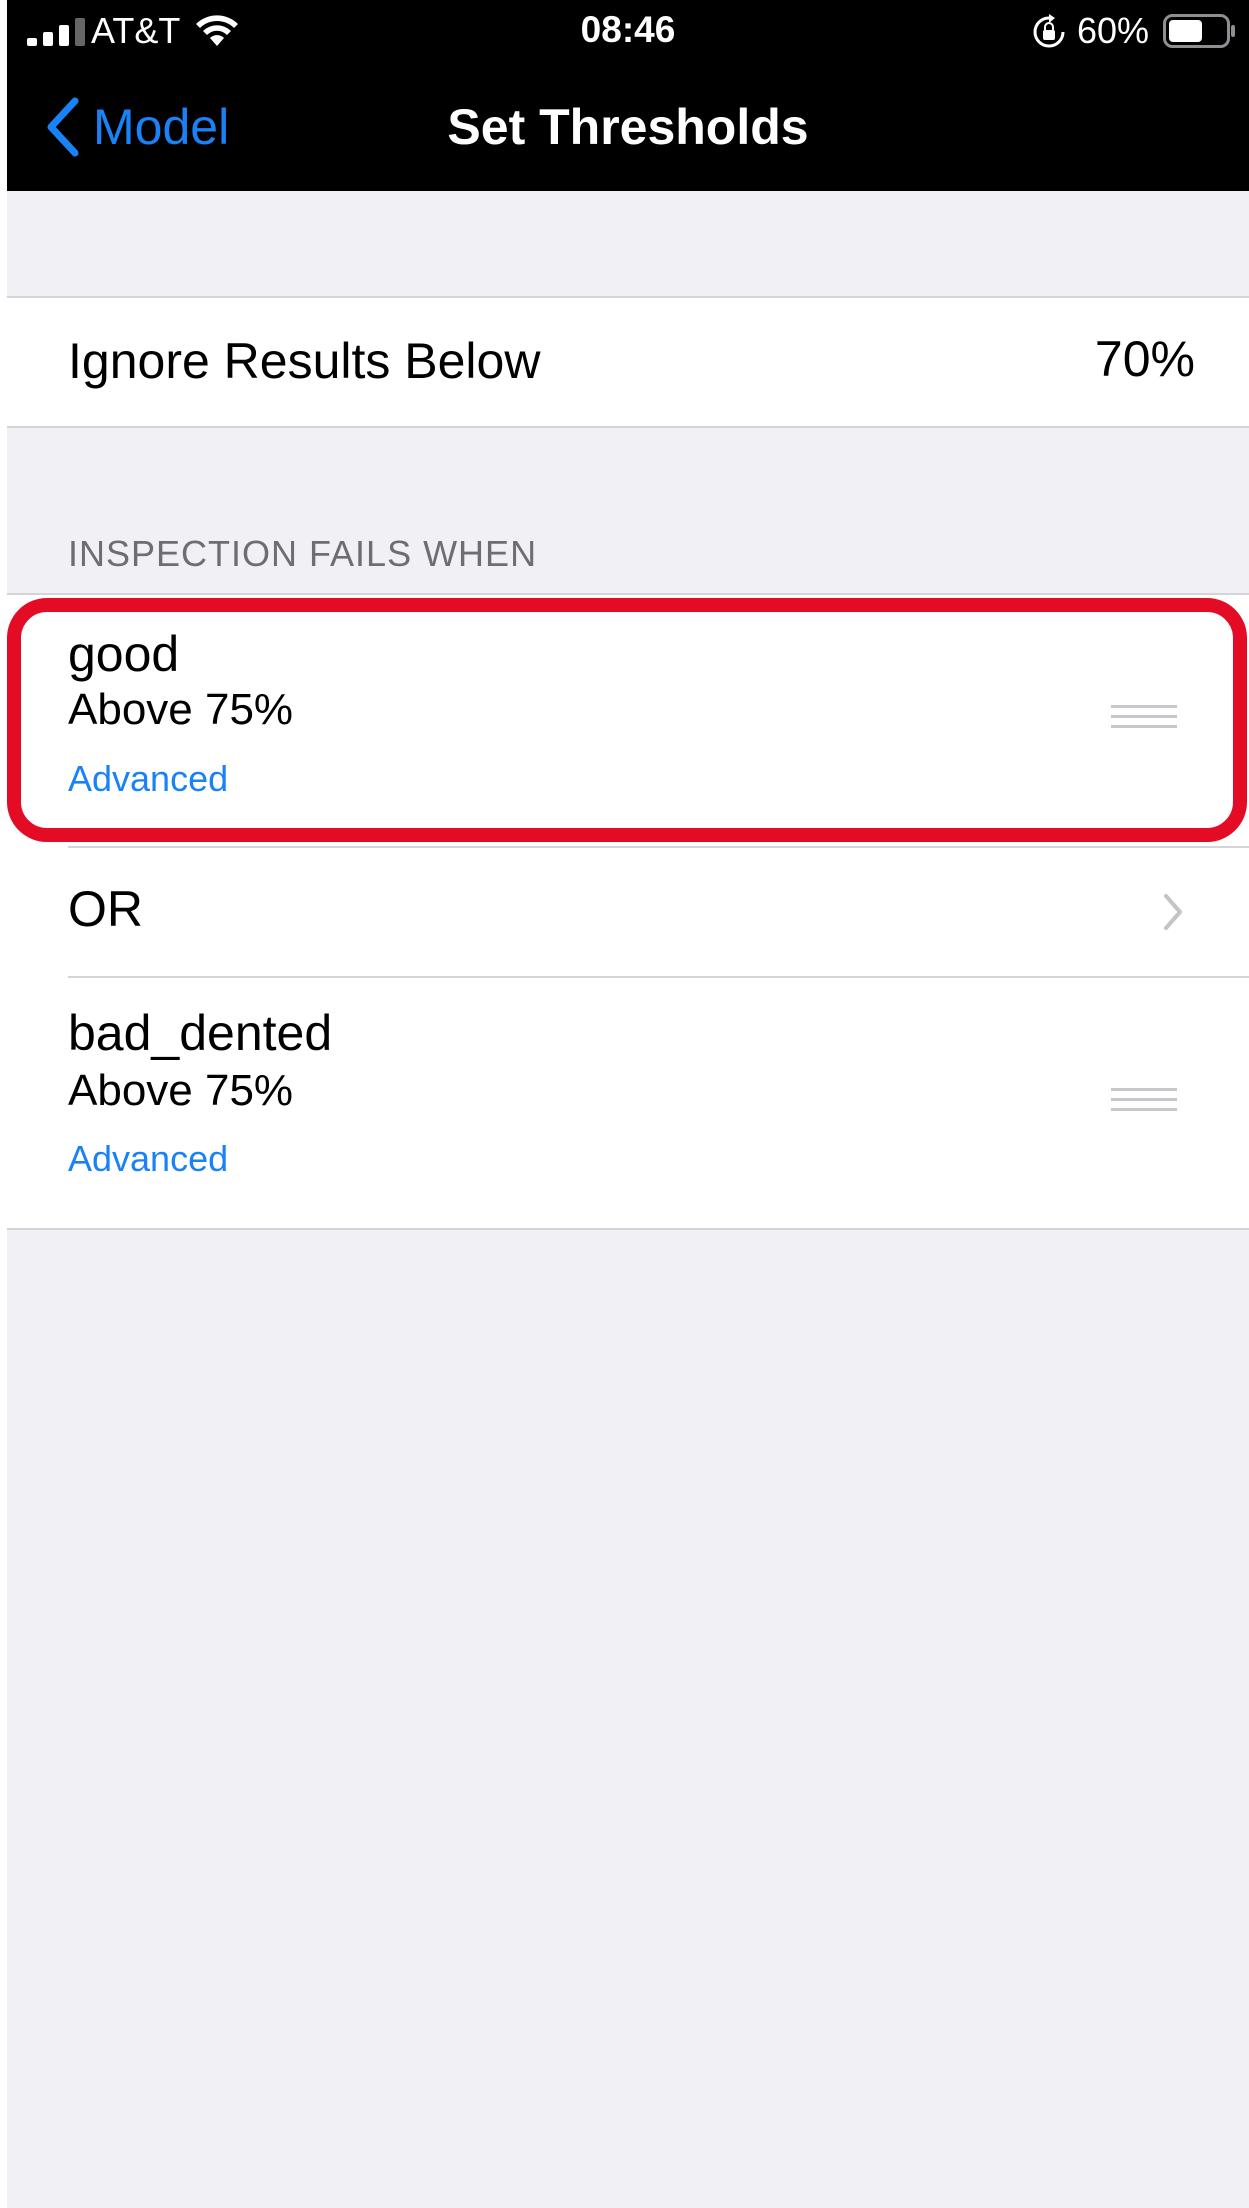 Image resolution: width=1249 pixels, height=2208 pixels. What do you see at coordinates (628, 127) in the screenshot?
I see `page-title: Set Thresholds` at bounding box center [628, 127].